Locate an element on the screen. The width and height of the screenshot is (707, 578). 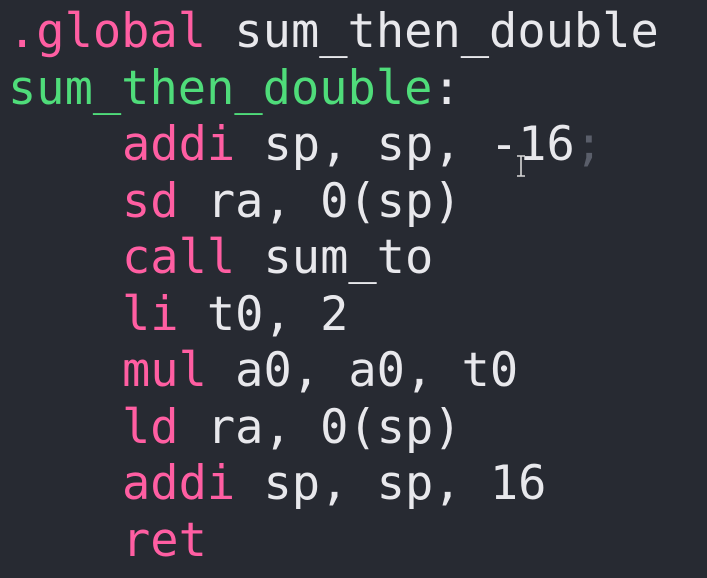
code-line-global-directive: .global sum_then_double is located at coordinates (353, 32).